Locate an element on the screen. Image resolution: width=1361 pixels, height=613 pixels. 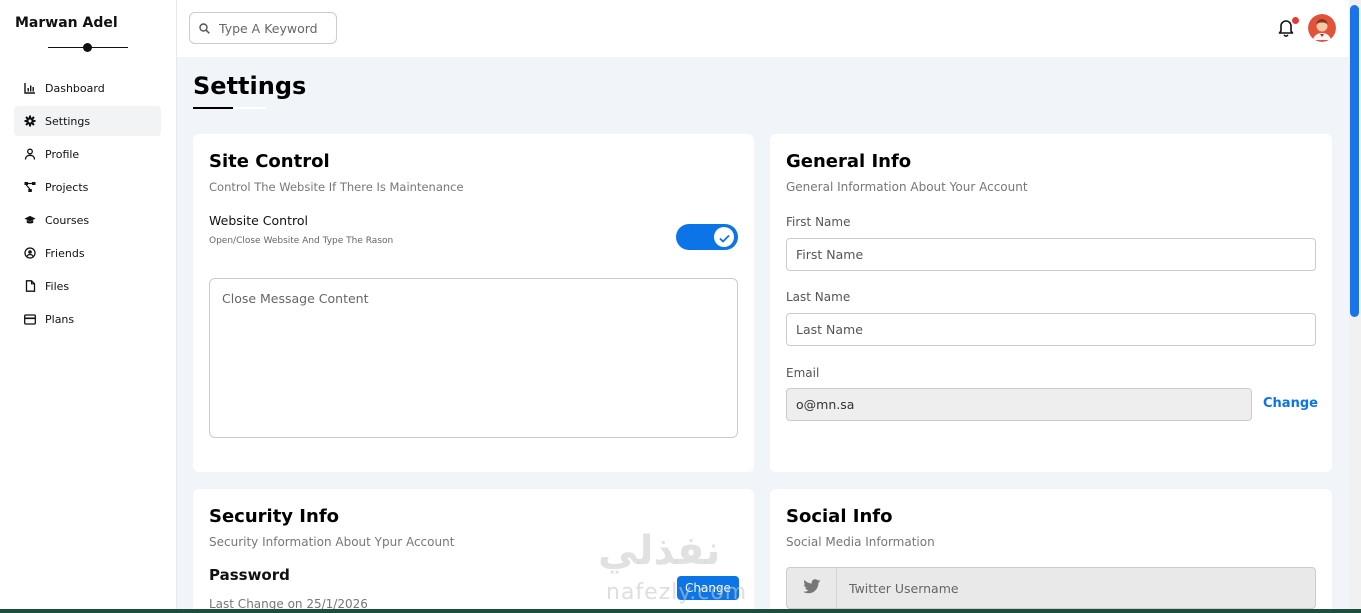
gear-icon is located at coordinates (30, 121).